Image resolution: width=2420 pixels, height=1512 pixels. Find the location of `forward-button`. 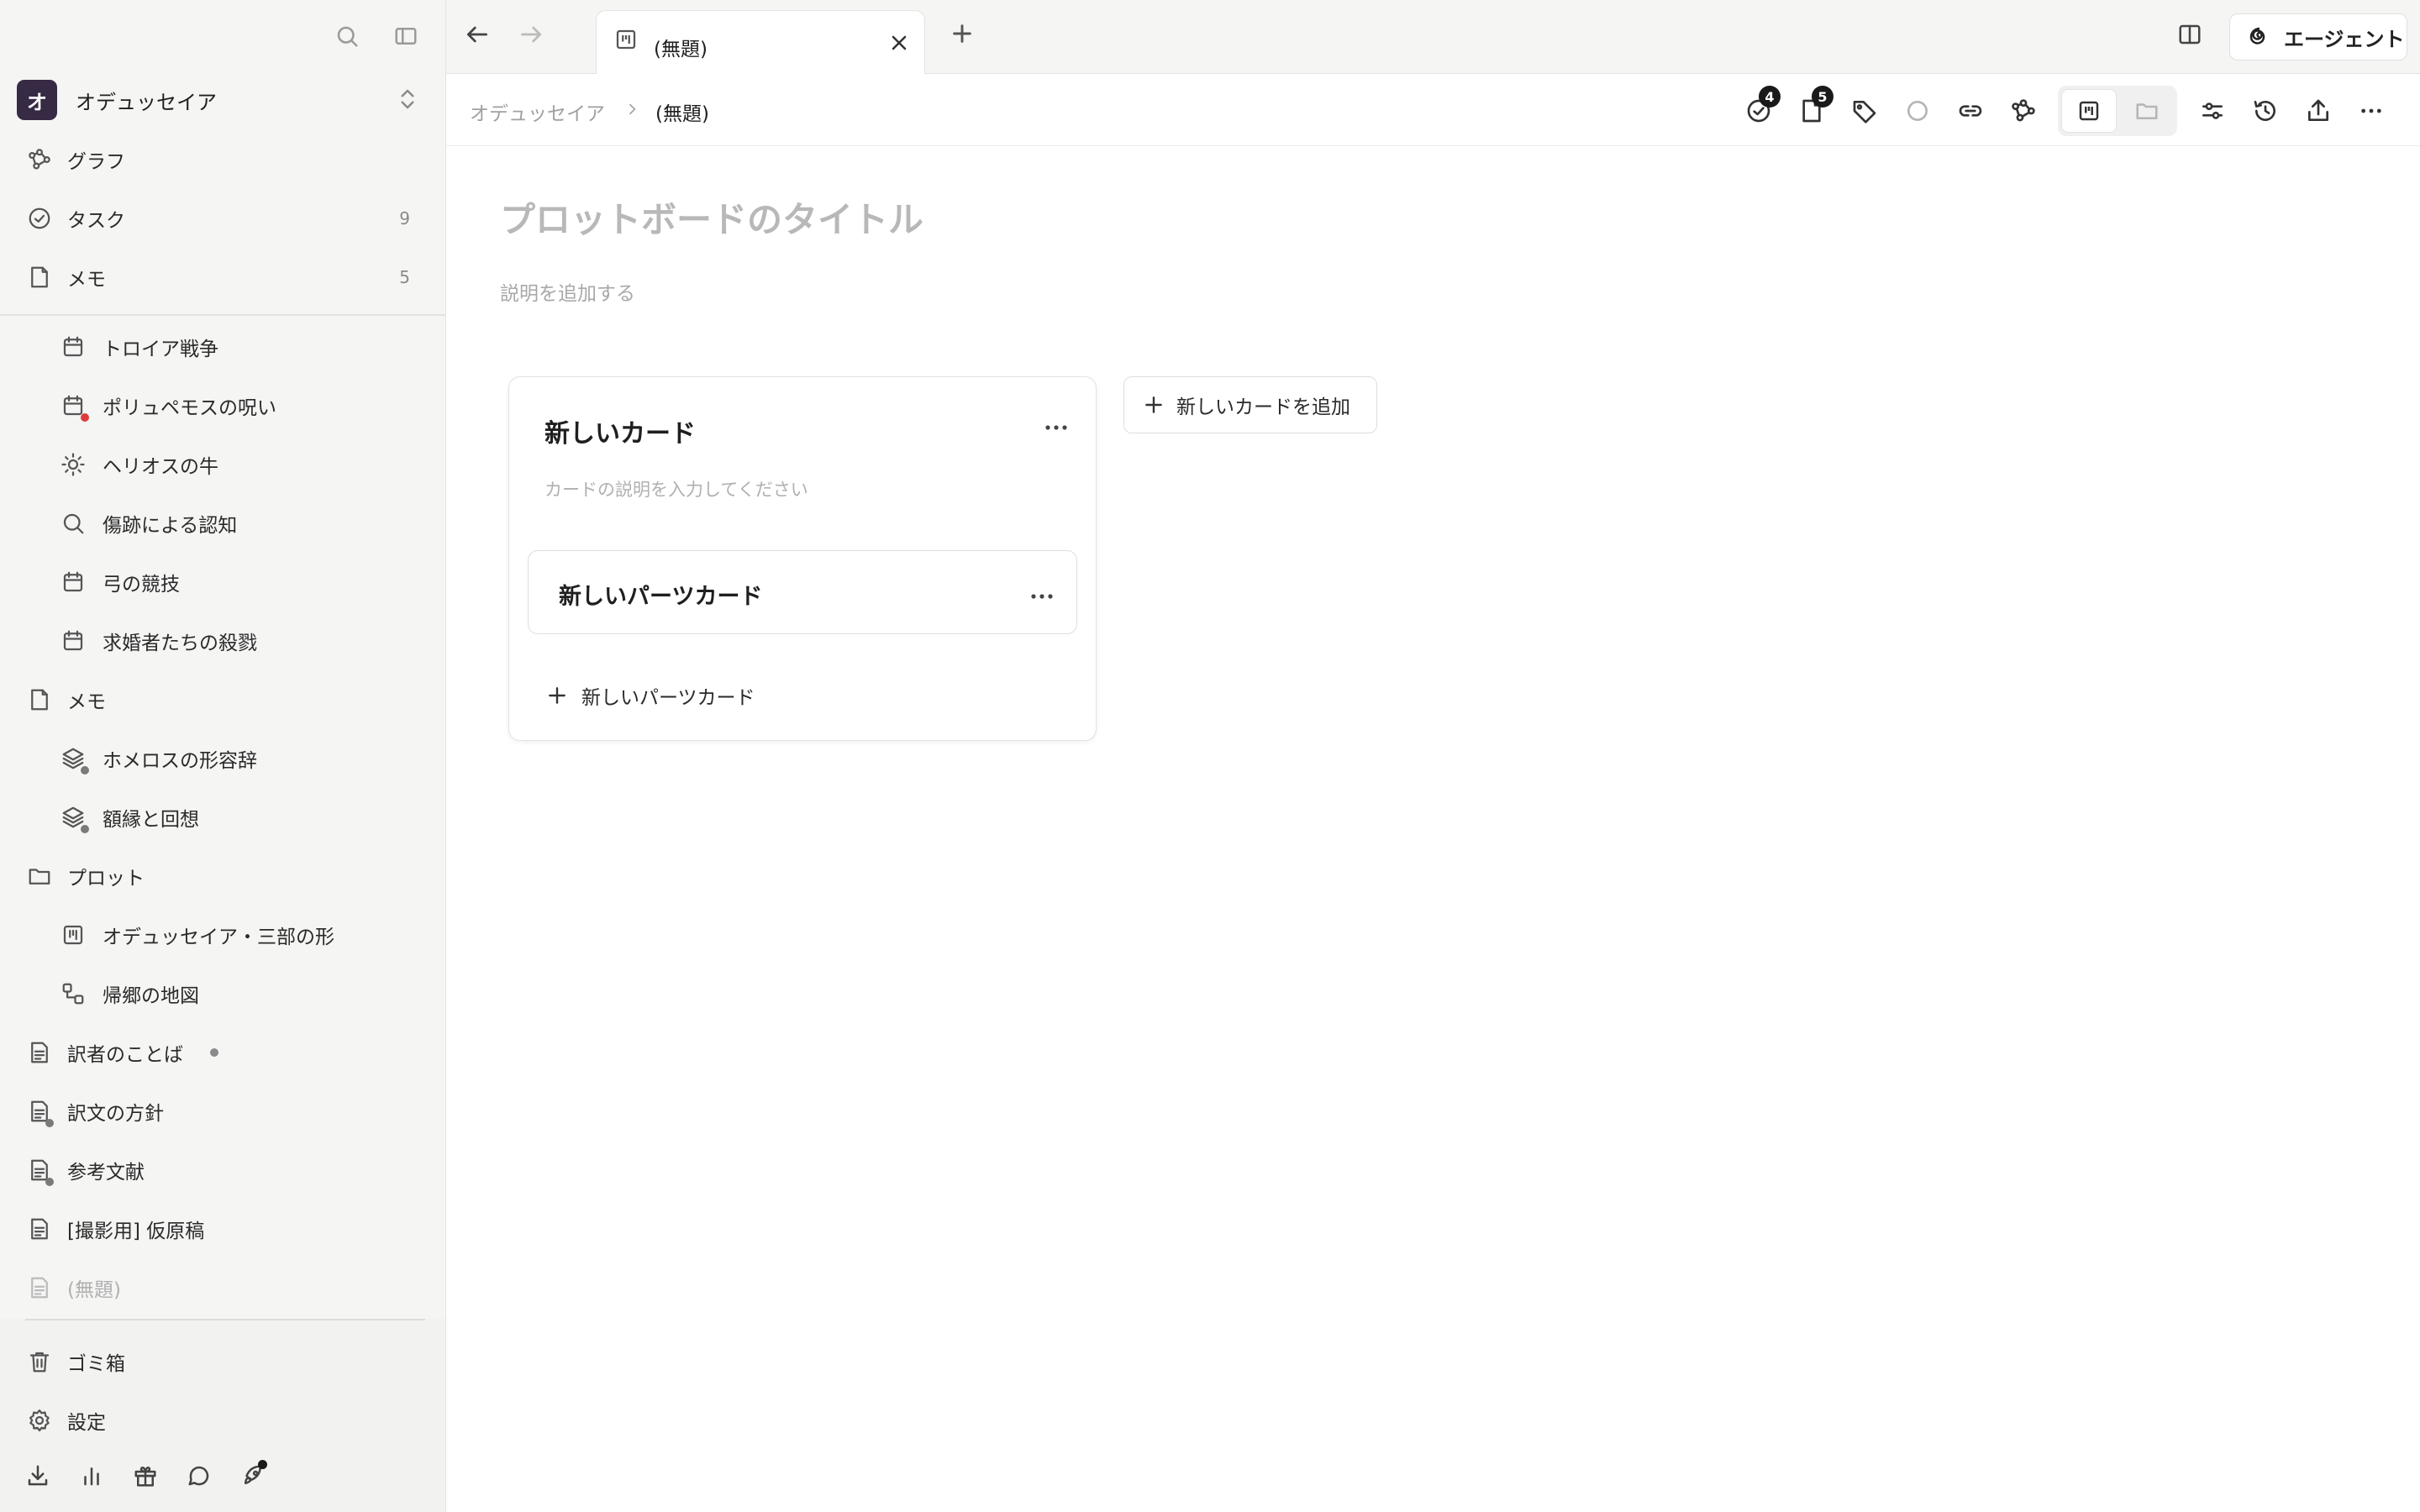

forward-button is located at coordinates (531, 34).